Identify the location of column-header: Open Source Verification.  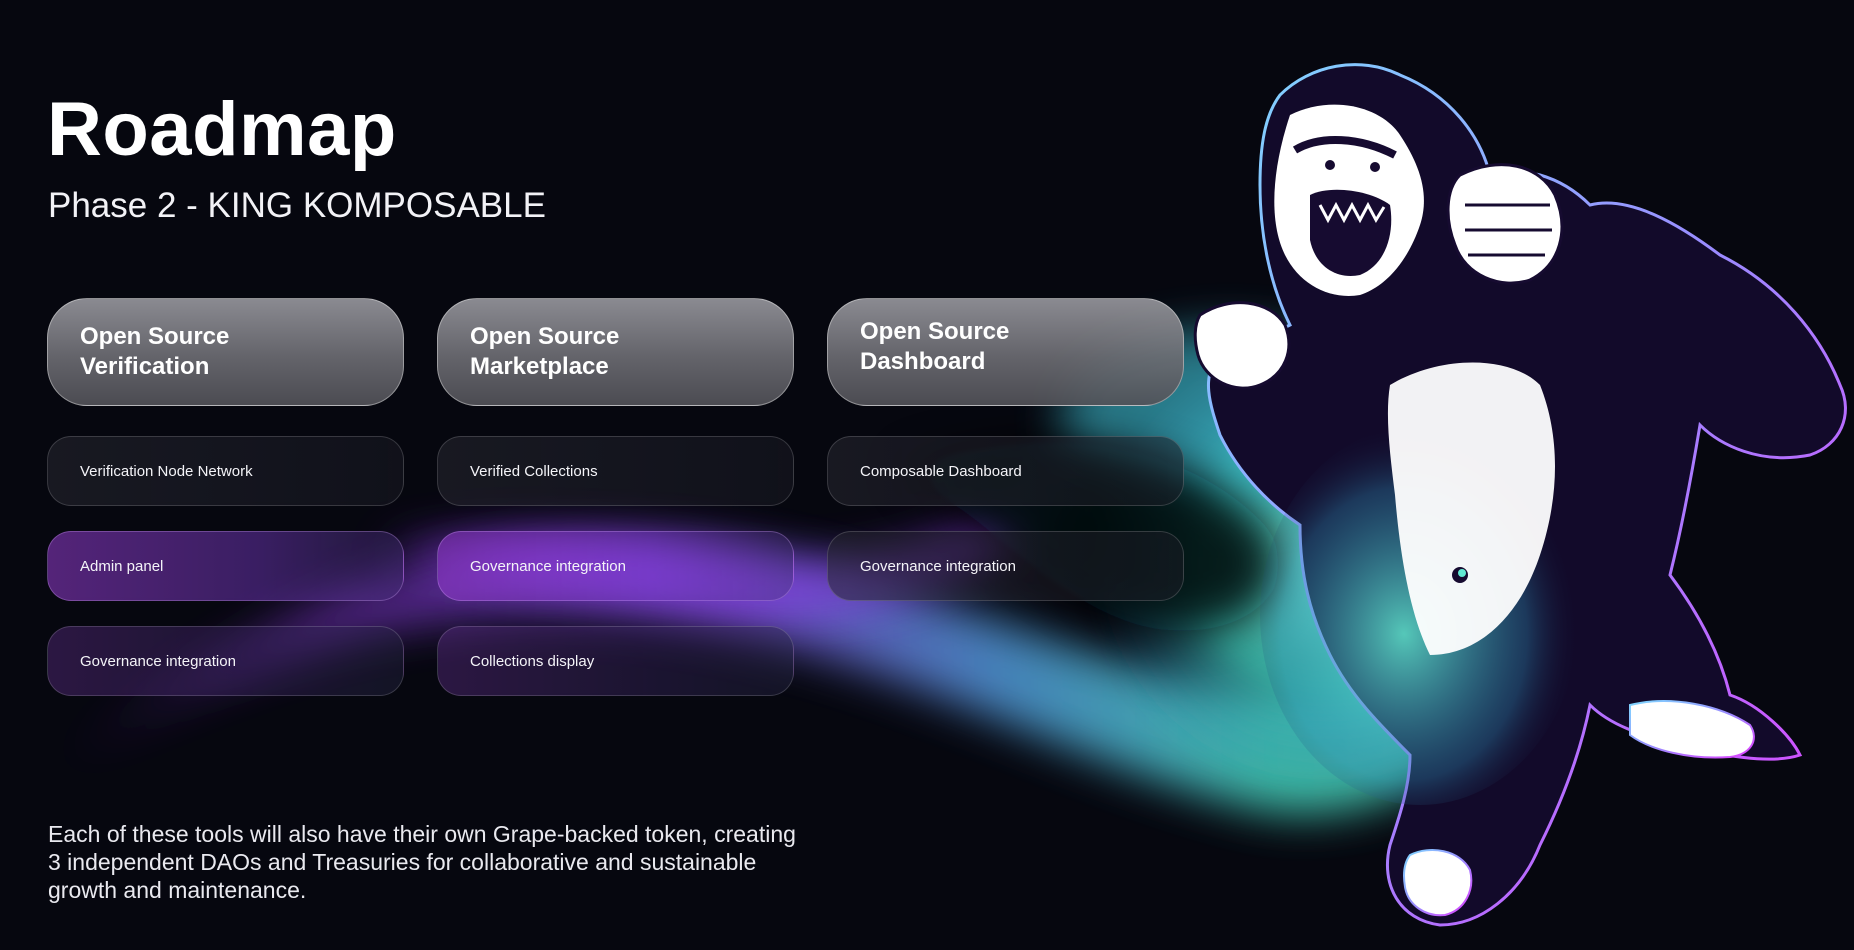
(225, 352).